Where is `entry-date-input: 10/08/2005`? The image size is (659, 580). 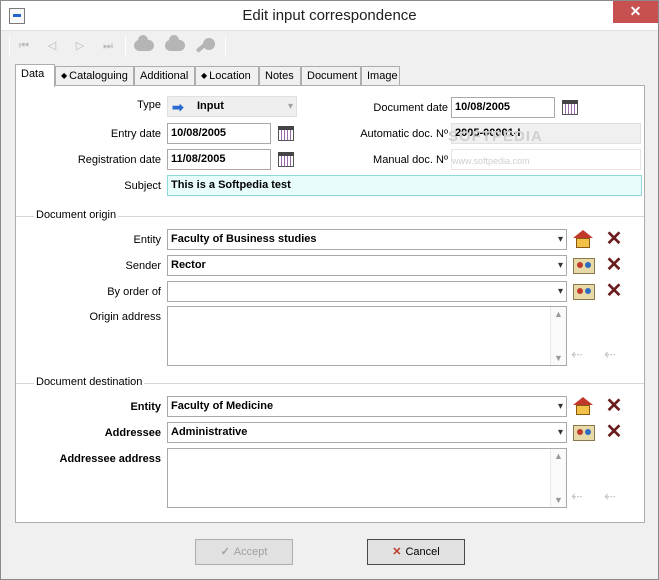 entry-date-input: 10/08/2005 is located at coordinates (219, 133).